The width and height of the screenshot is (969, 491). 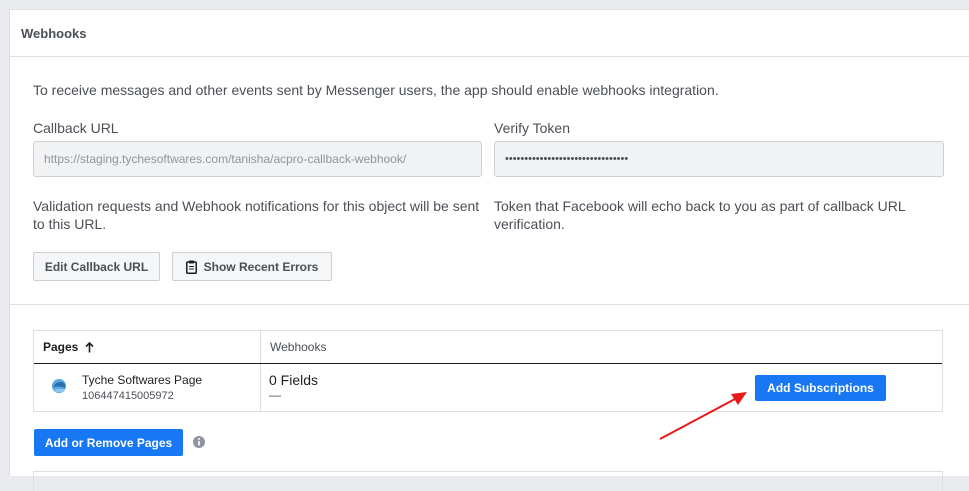 What do you see at coordinates (261, 266) in the screenshot?
I see `show-recent-errors-label: Show Recent Errors` at bounding box center [261, 266].